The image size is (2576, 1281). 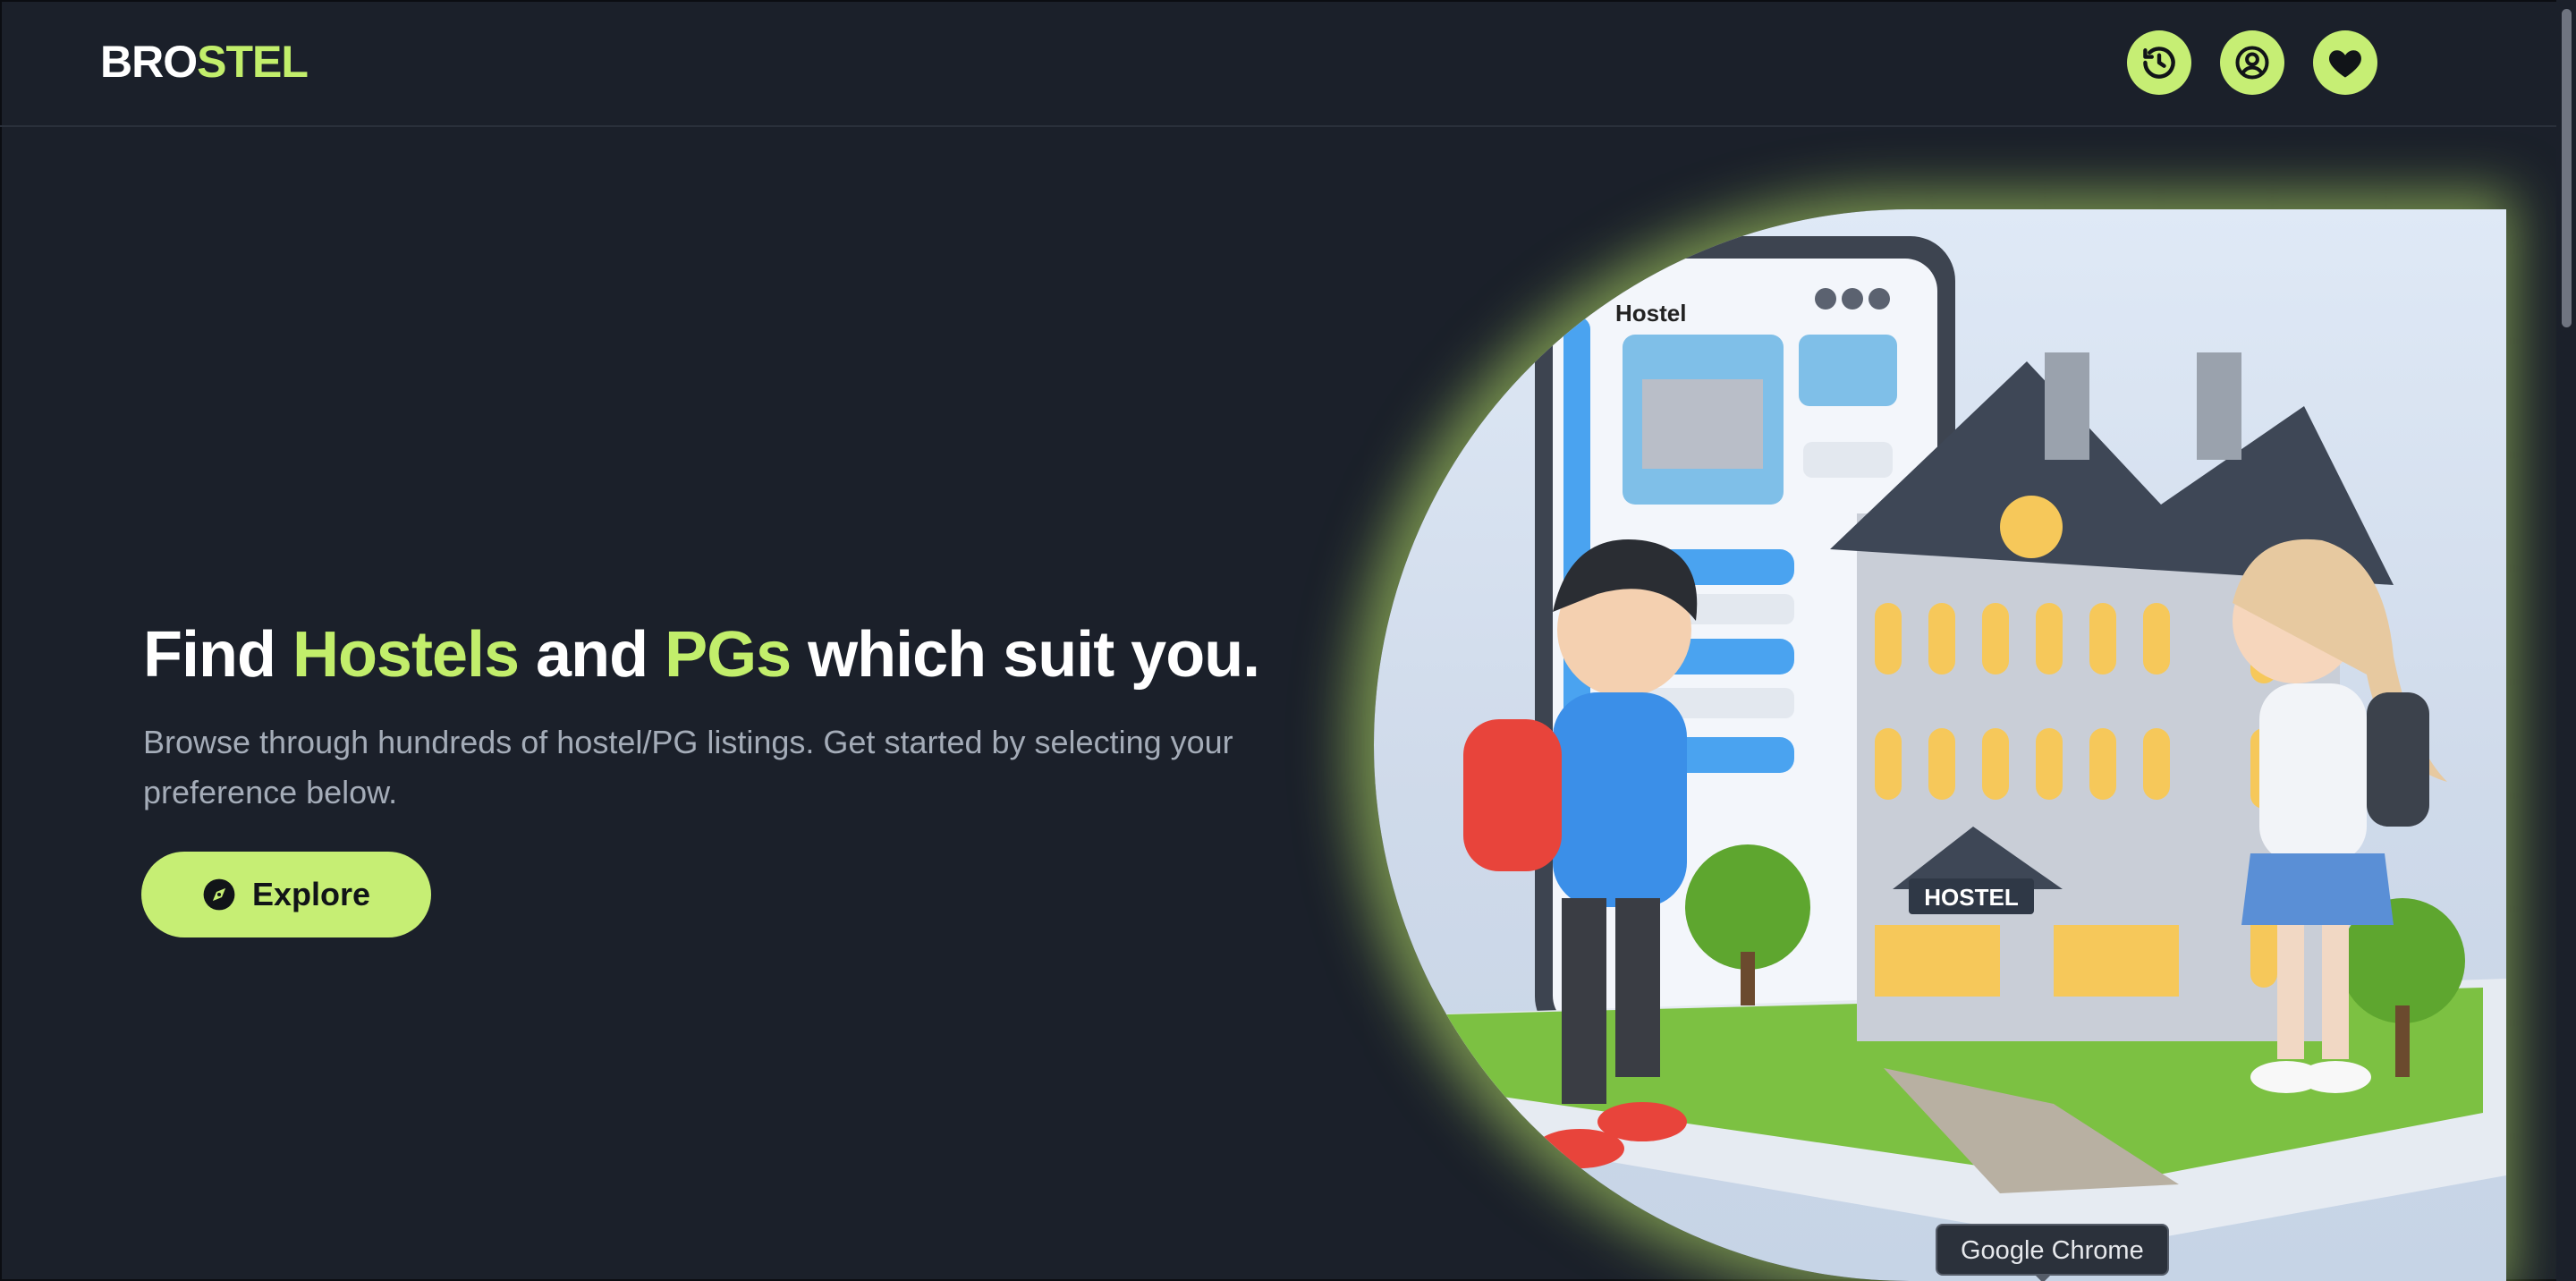 I want to click on title-pgs: PGs, so click(x=728, y=655).